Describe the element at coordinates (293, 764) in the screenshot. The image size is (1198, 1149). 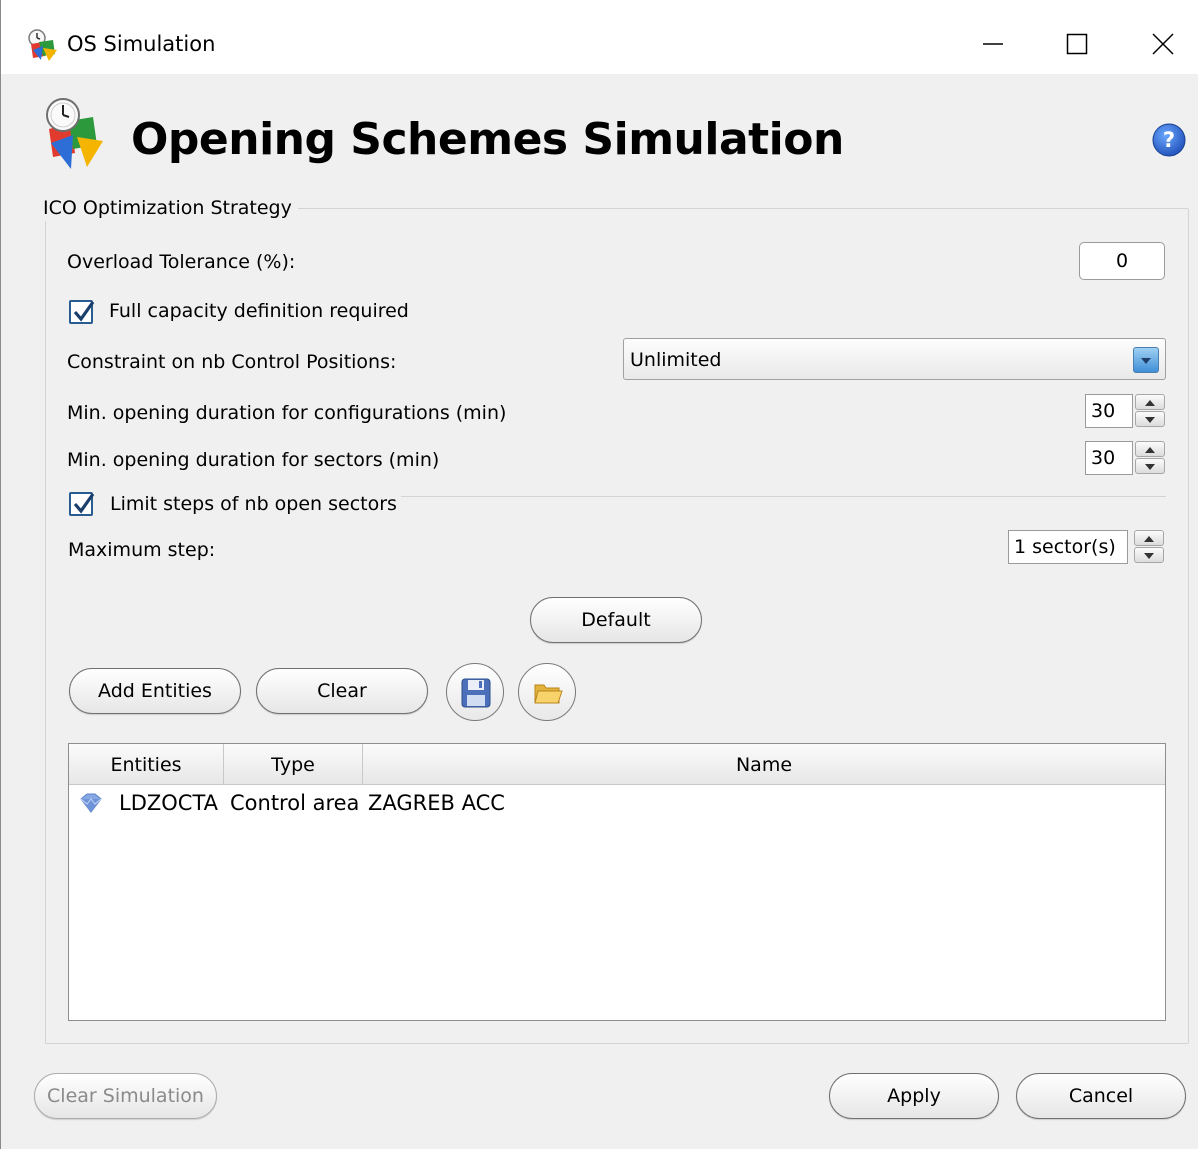
I see `column-header-type: Type` at that location.